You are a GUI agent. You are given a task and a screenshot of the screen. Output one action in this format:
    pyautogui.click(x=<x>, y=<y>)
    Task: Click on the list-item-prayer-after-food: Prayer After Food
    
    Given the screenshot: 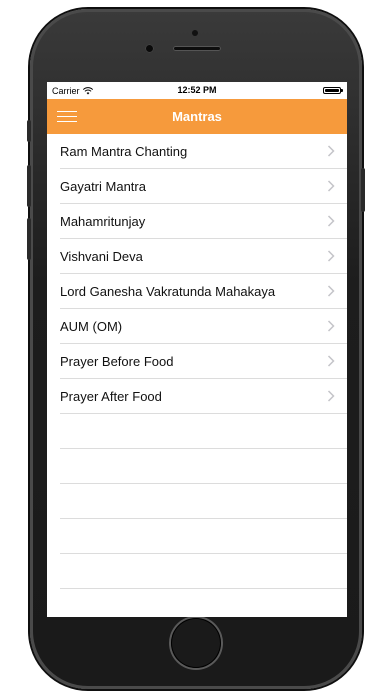 What is the action you would take?
    pyautogui.click(x=203, y=396)
    